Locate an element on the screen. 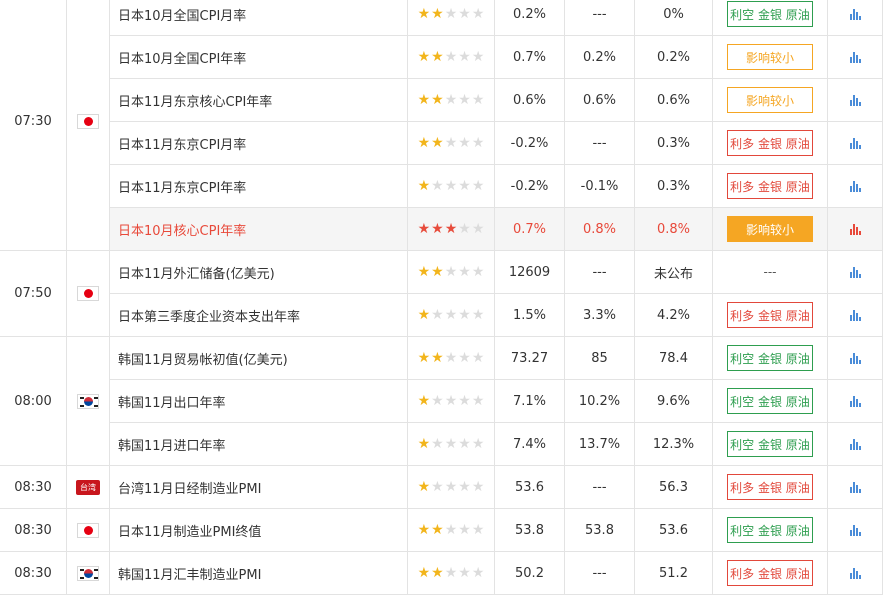 This screenshot has height=604, width=887. forecast-value: 0.8% is located at coordinates (599, 229).